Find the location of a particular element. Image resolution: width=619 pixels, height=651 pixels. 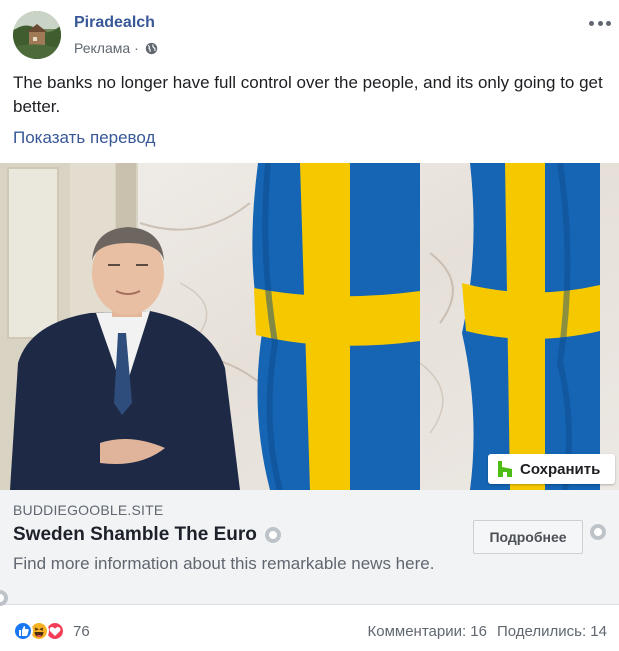

link-headline-text: Sweden Shamble The Euro is located at coordinates (135, 534).